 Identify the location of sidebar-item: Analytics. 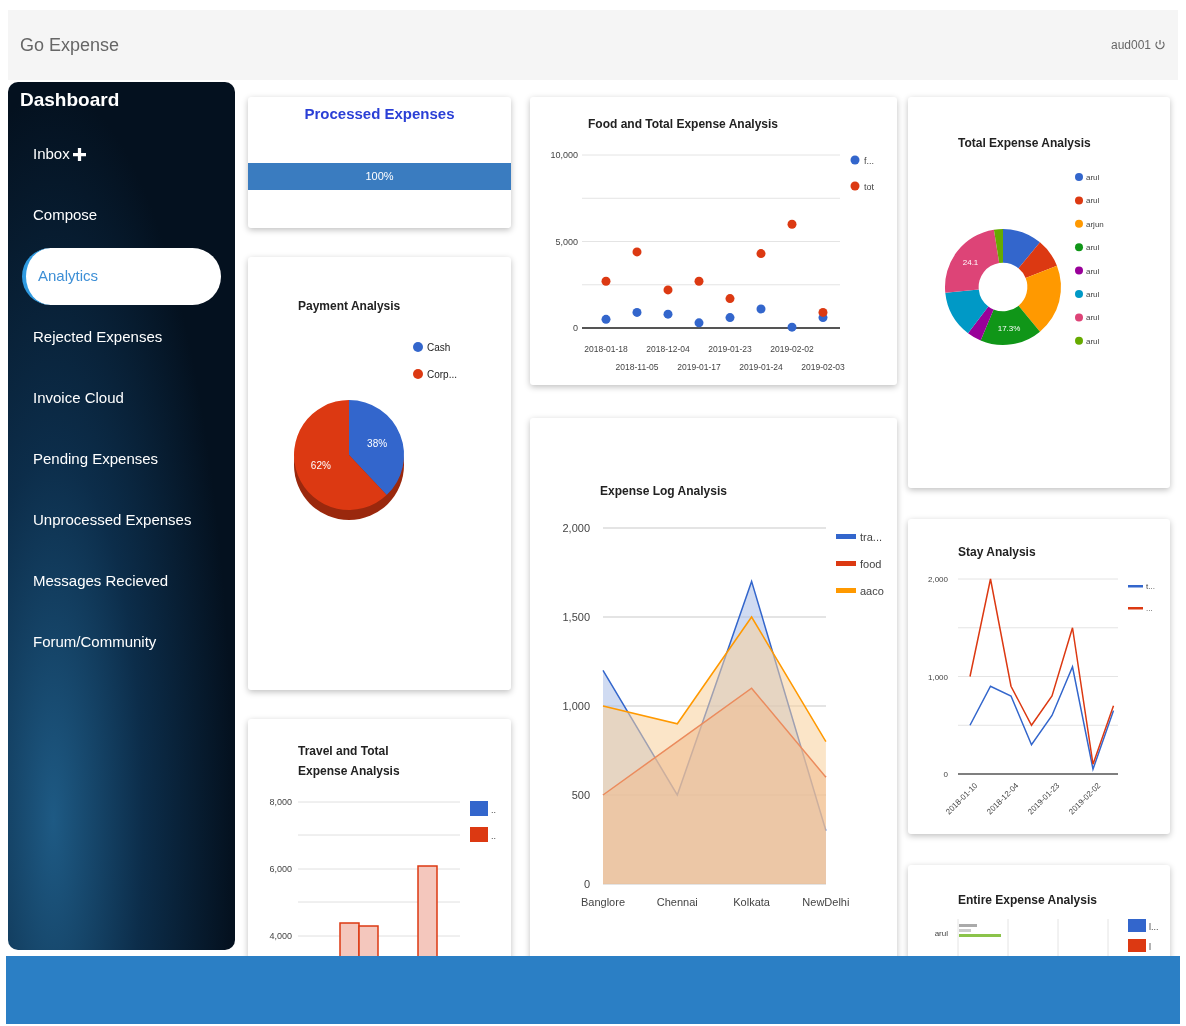
(121, 276).